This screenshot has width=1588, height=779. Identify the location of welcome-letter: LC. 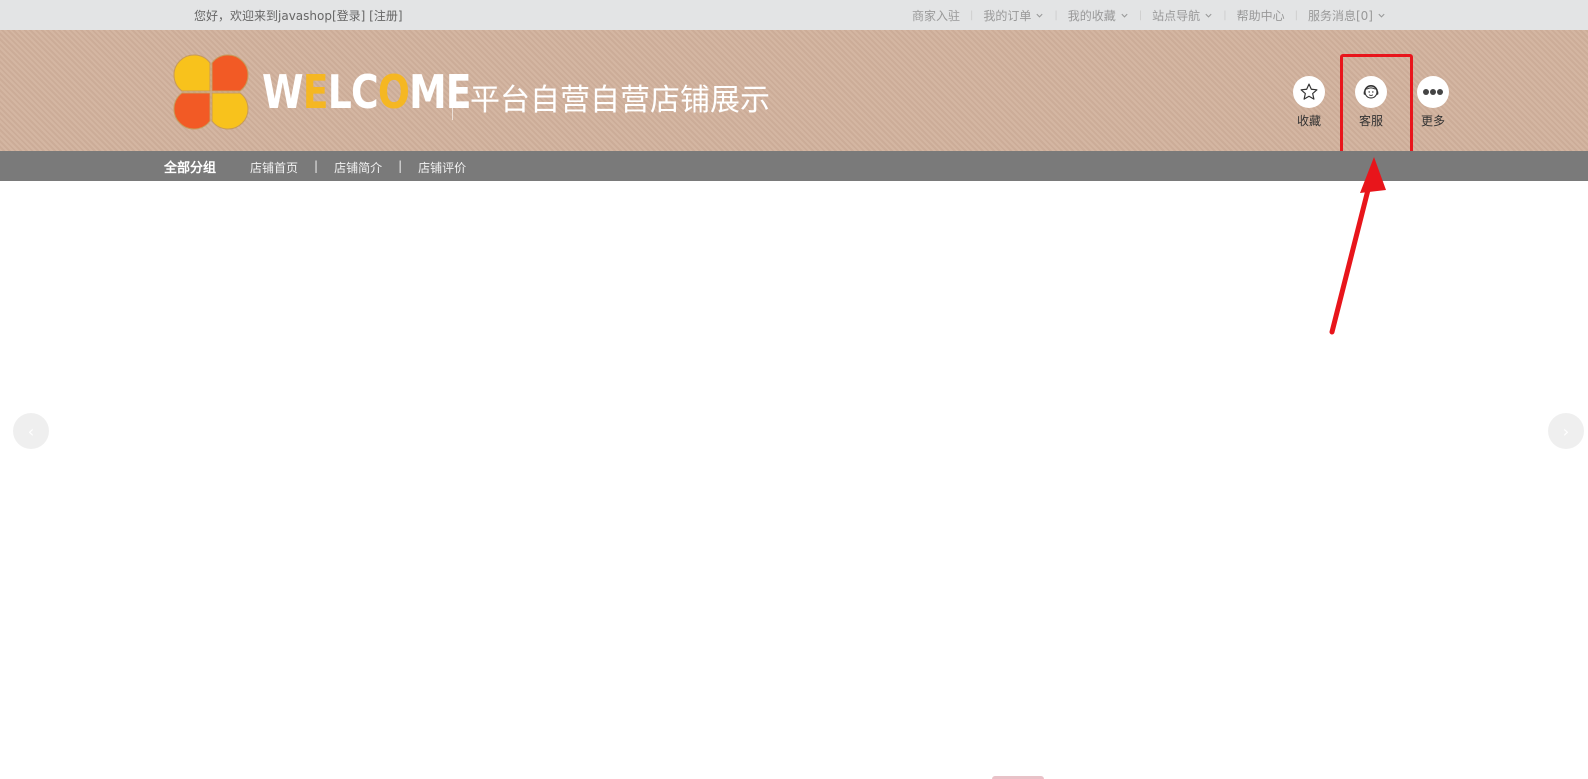
(353, 92).